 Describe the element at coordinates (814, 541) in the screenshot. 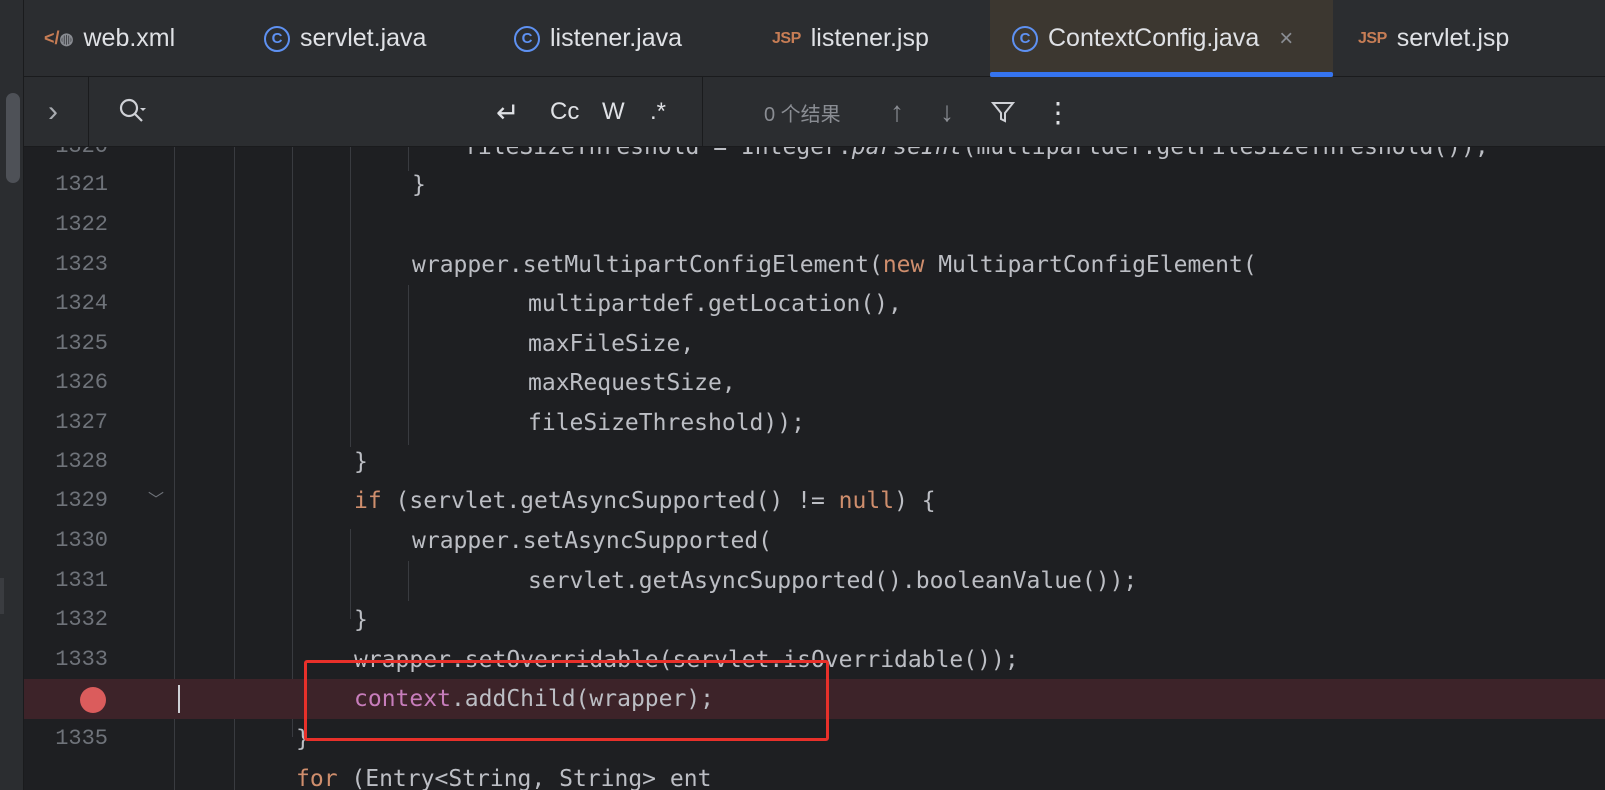

I see `code-line: 1330 wrapper.setAsyncSupported(` at that location.